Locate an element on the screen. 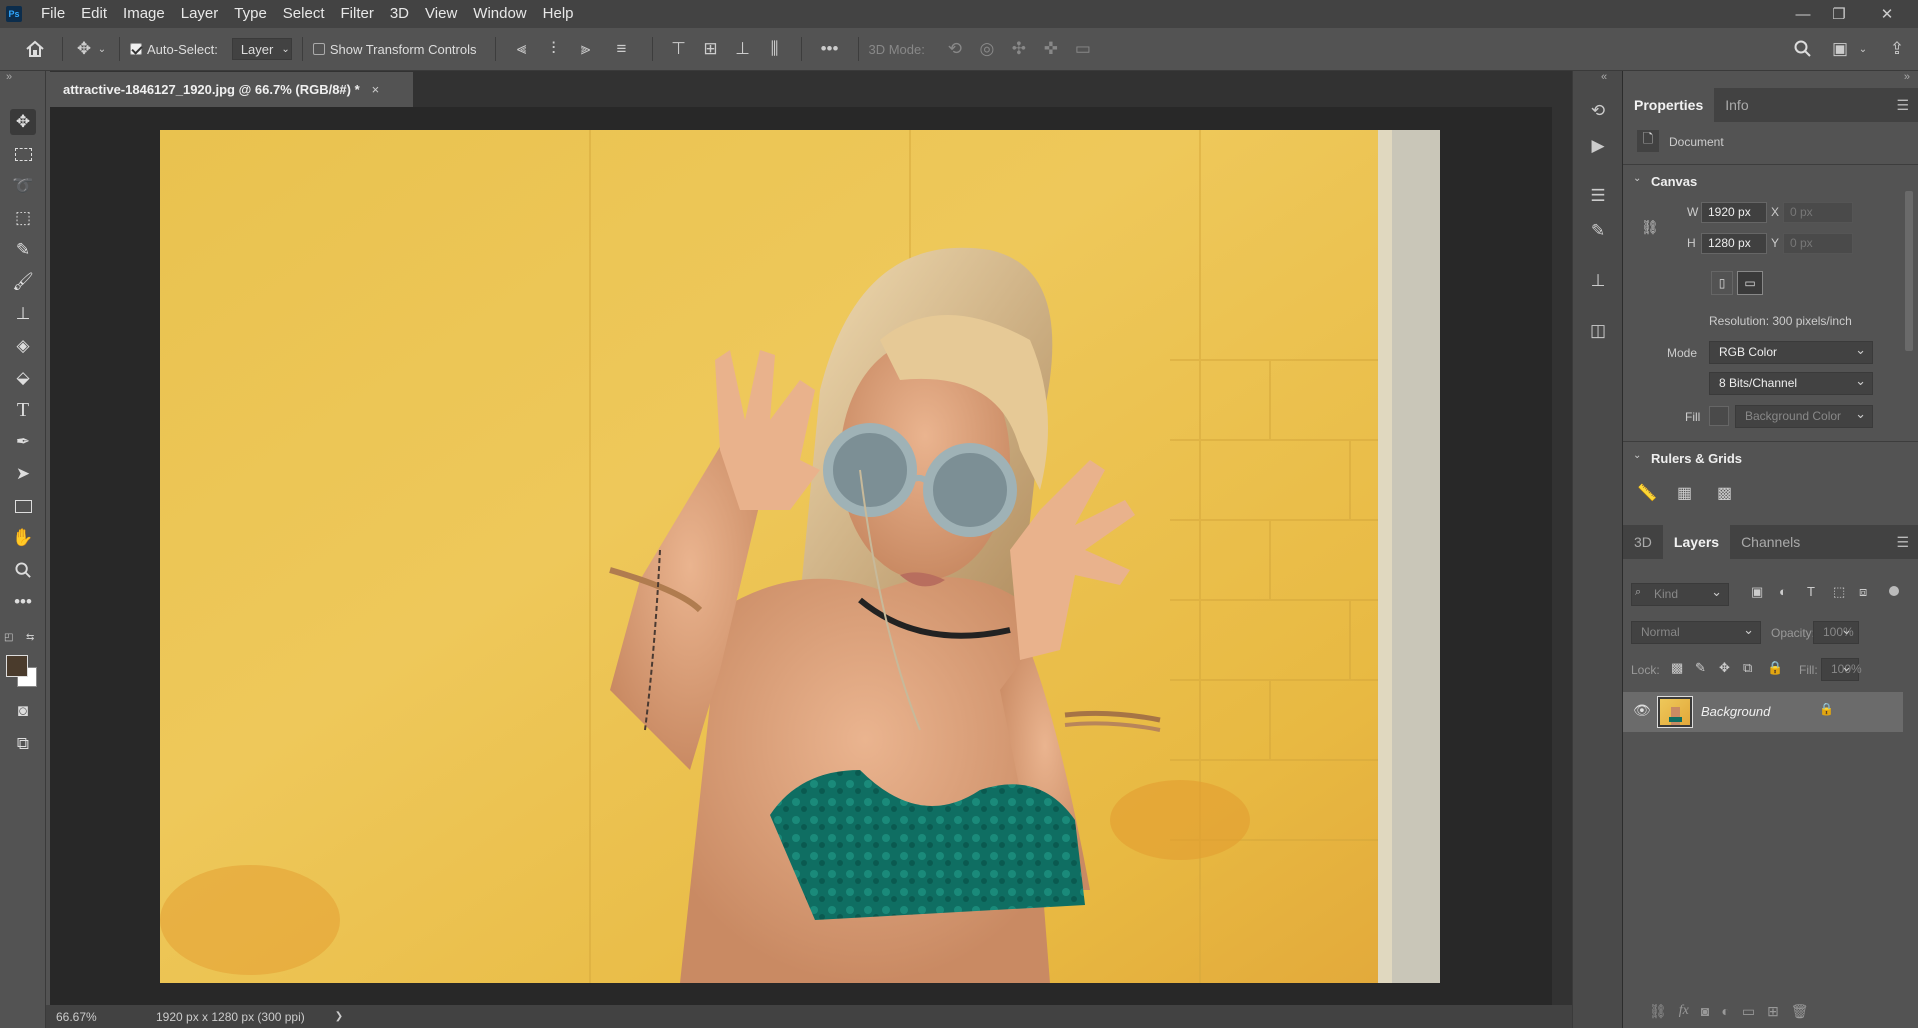 Image resolution: width=1918 pixels, height=1028 pixels. auto-select-checkbox is located at coordinates (136, 49).